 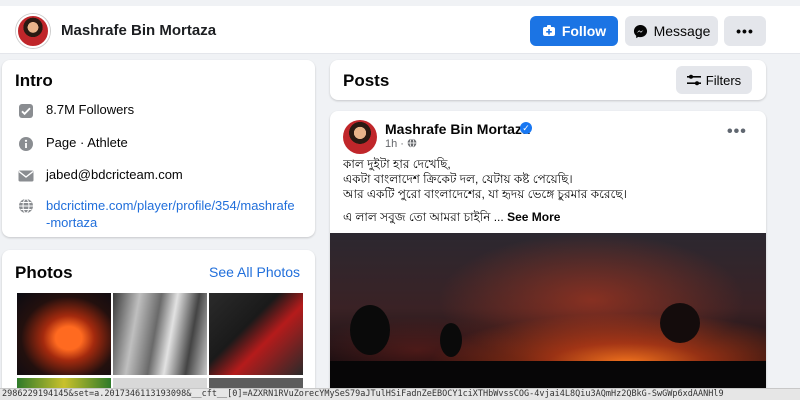 What do you see at coordinates (548, 30) in the screenshot?
I see `follow-icon` at bounding box center [548, 30].